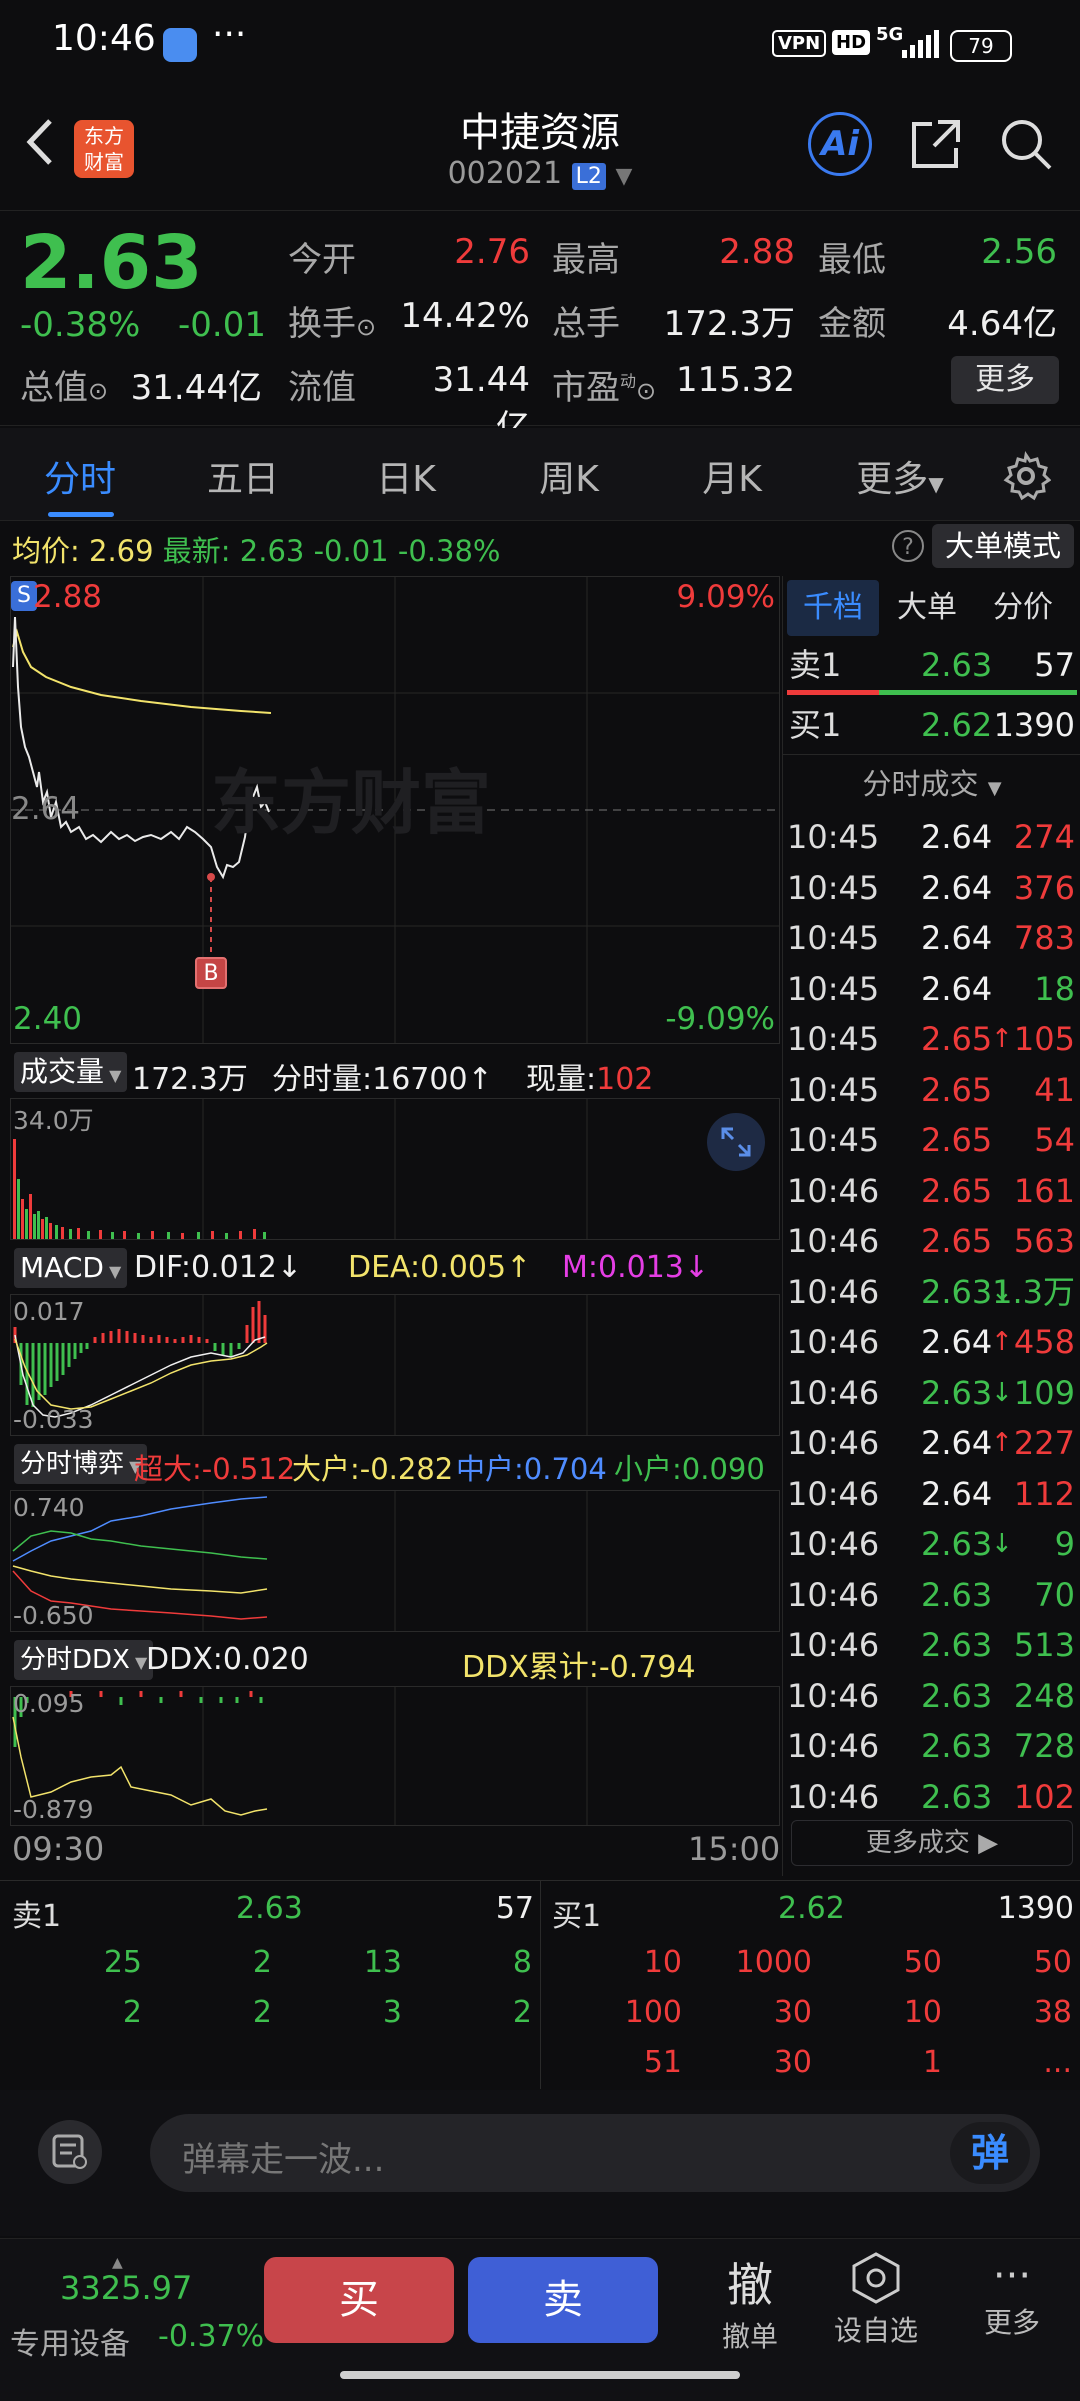 This screenshot has height=2401, width=1080. I want to click on share-icon, so click(936, 144).